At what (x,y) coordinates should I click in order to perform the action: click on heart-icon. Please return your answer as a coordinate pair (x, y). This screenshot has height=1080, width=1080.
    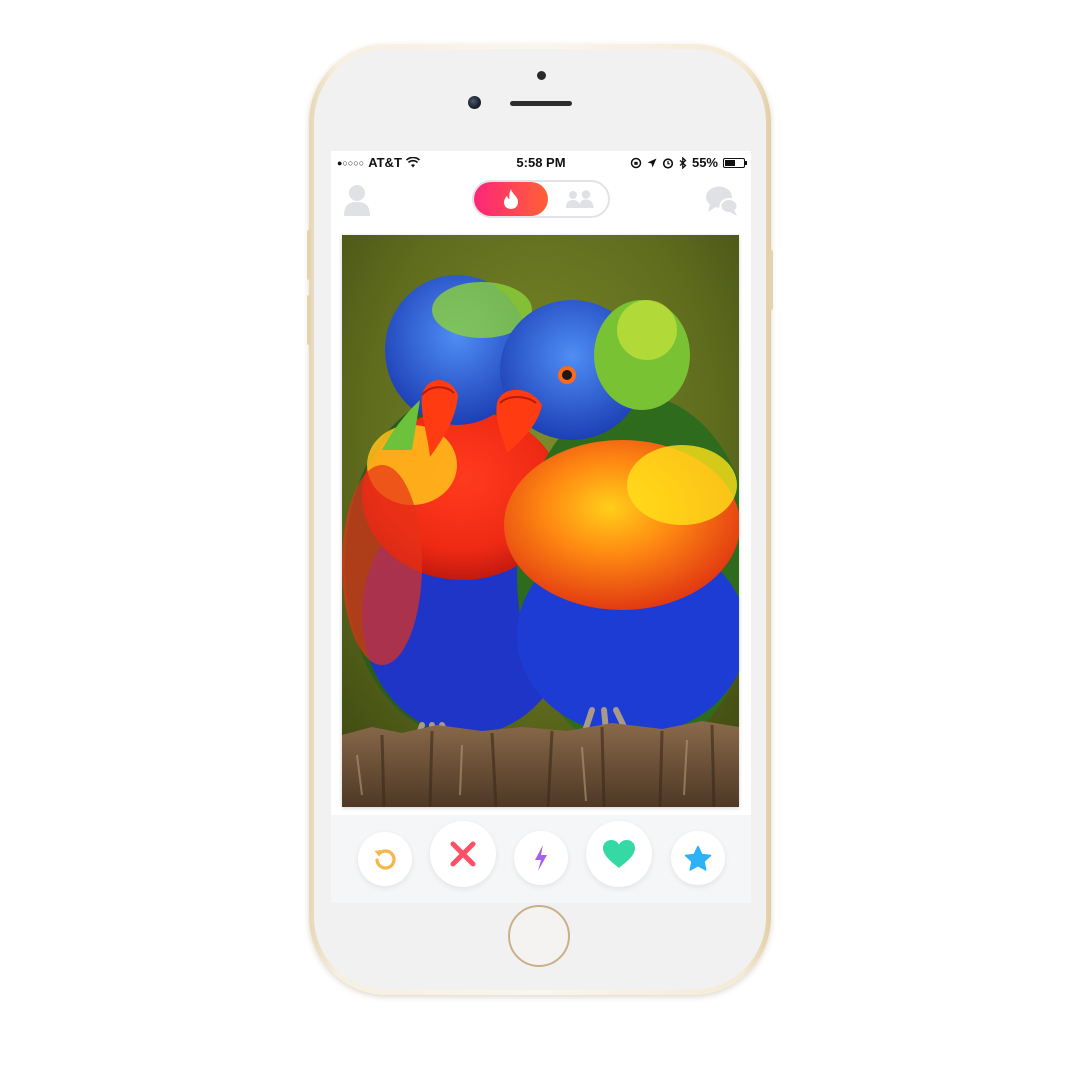
    Looking at the image, I should click on (619, 854).